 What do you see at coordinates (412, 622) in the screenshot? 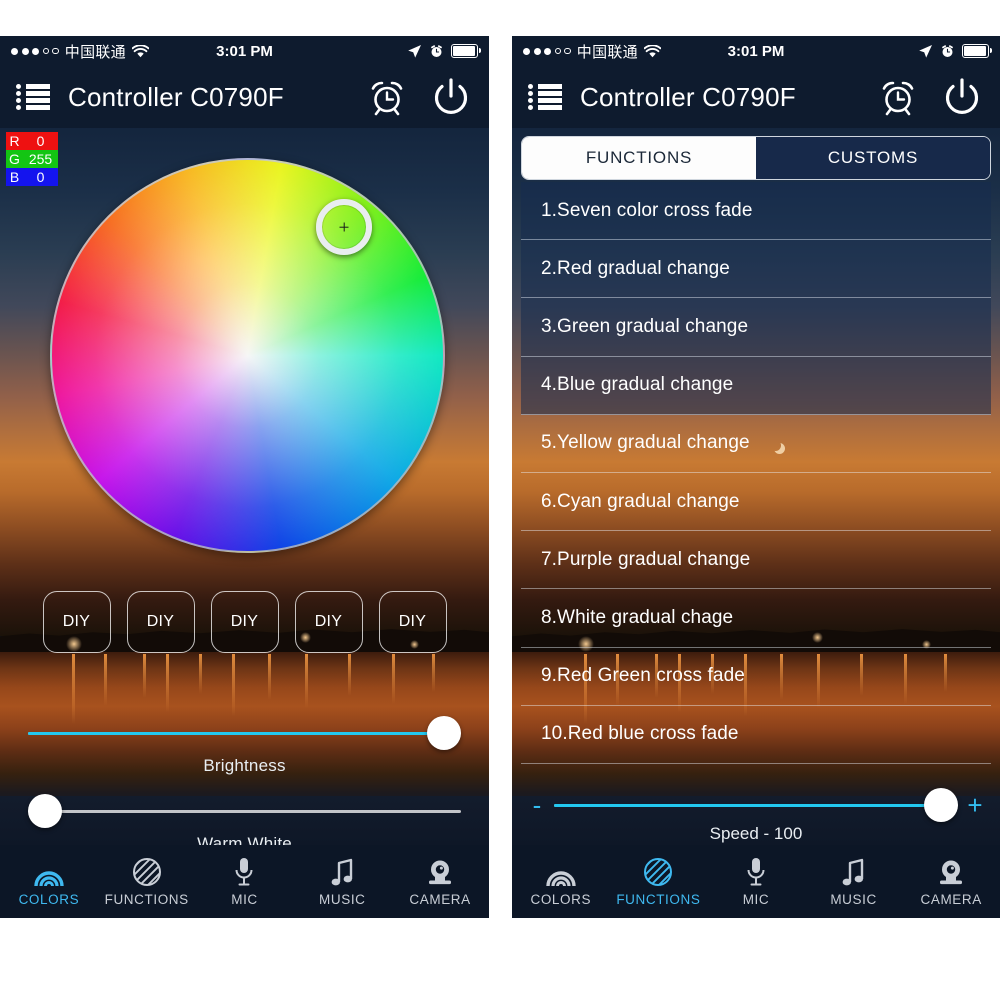
I see `diy-button-5: DIY` at bounding box center [412, 622].